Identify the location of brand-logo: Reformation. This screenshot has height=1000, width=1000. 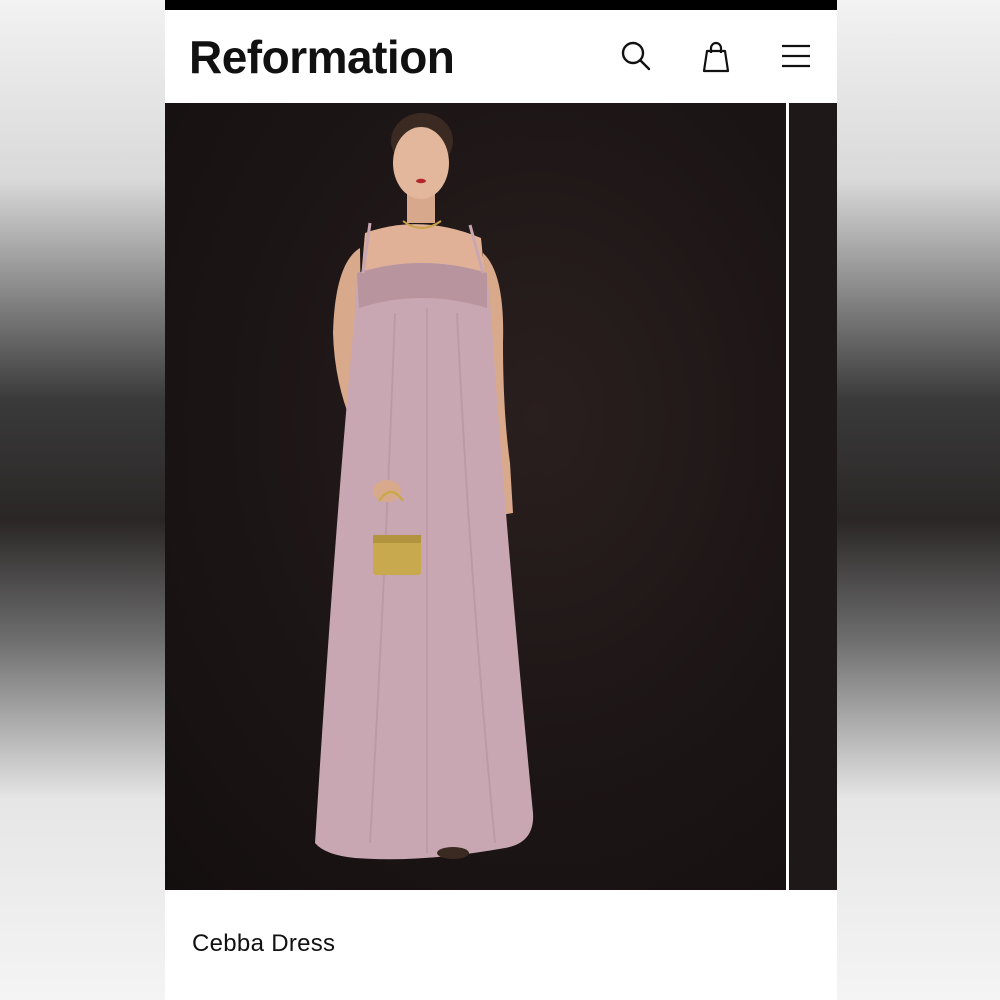
(322, 57).